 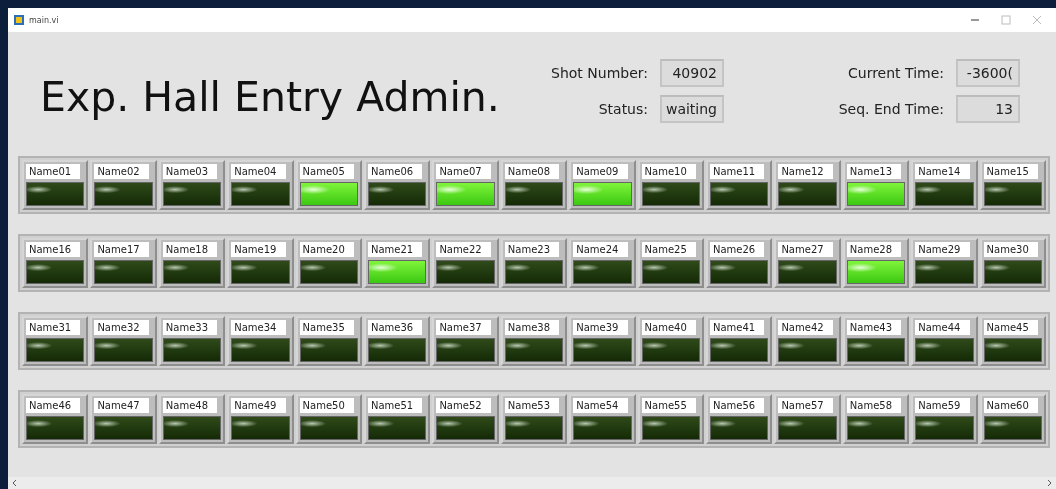 I want to click on field-label: Status:, so click(x=622, y=109).